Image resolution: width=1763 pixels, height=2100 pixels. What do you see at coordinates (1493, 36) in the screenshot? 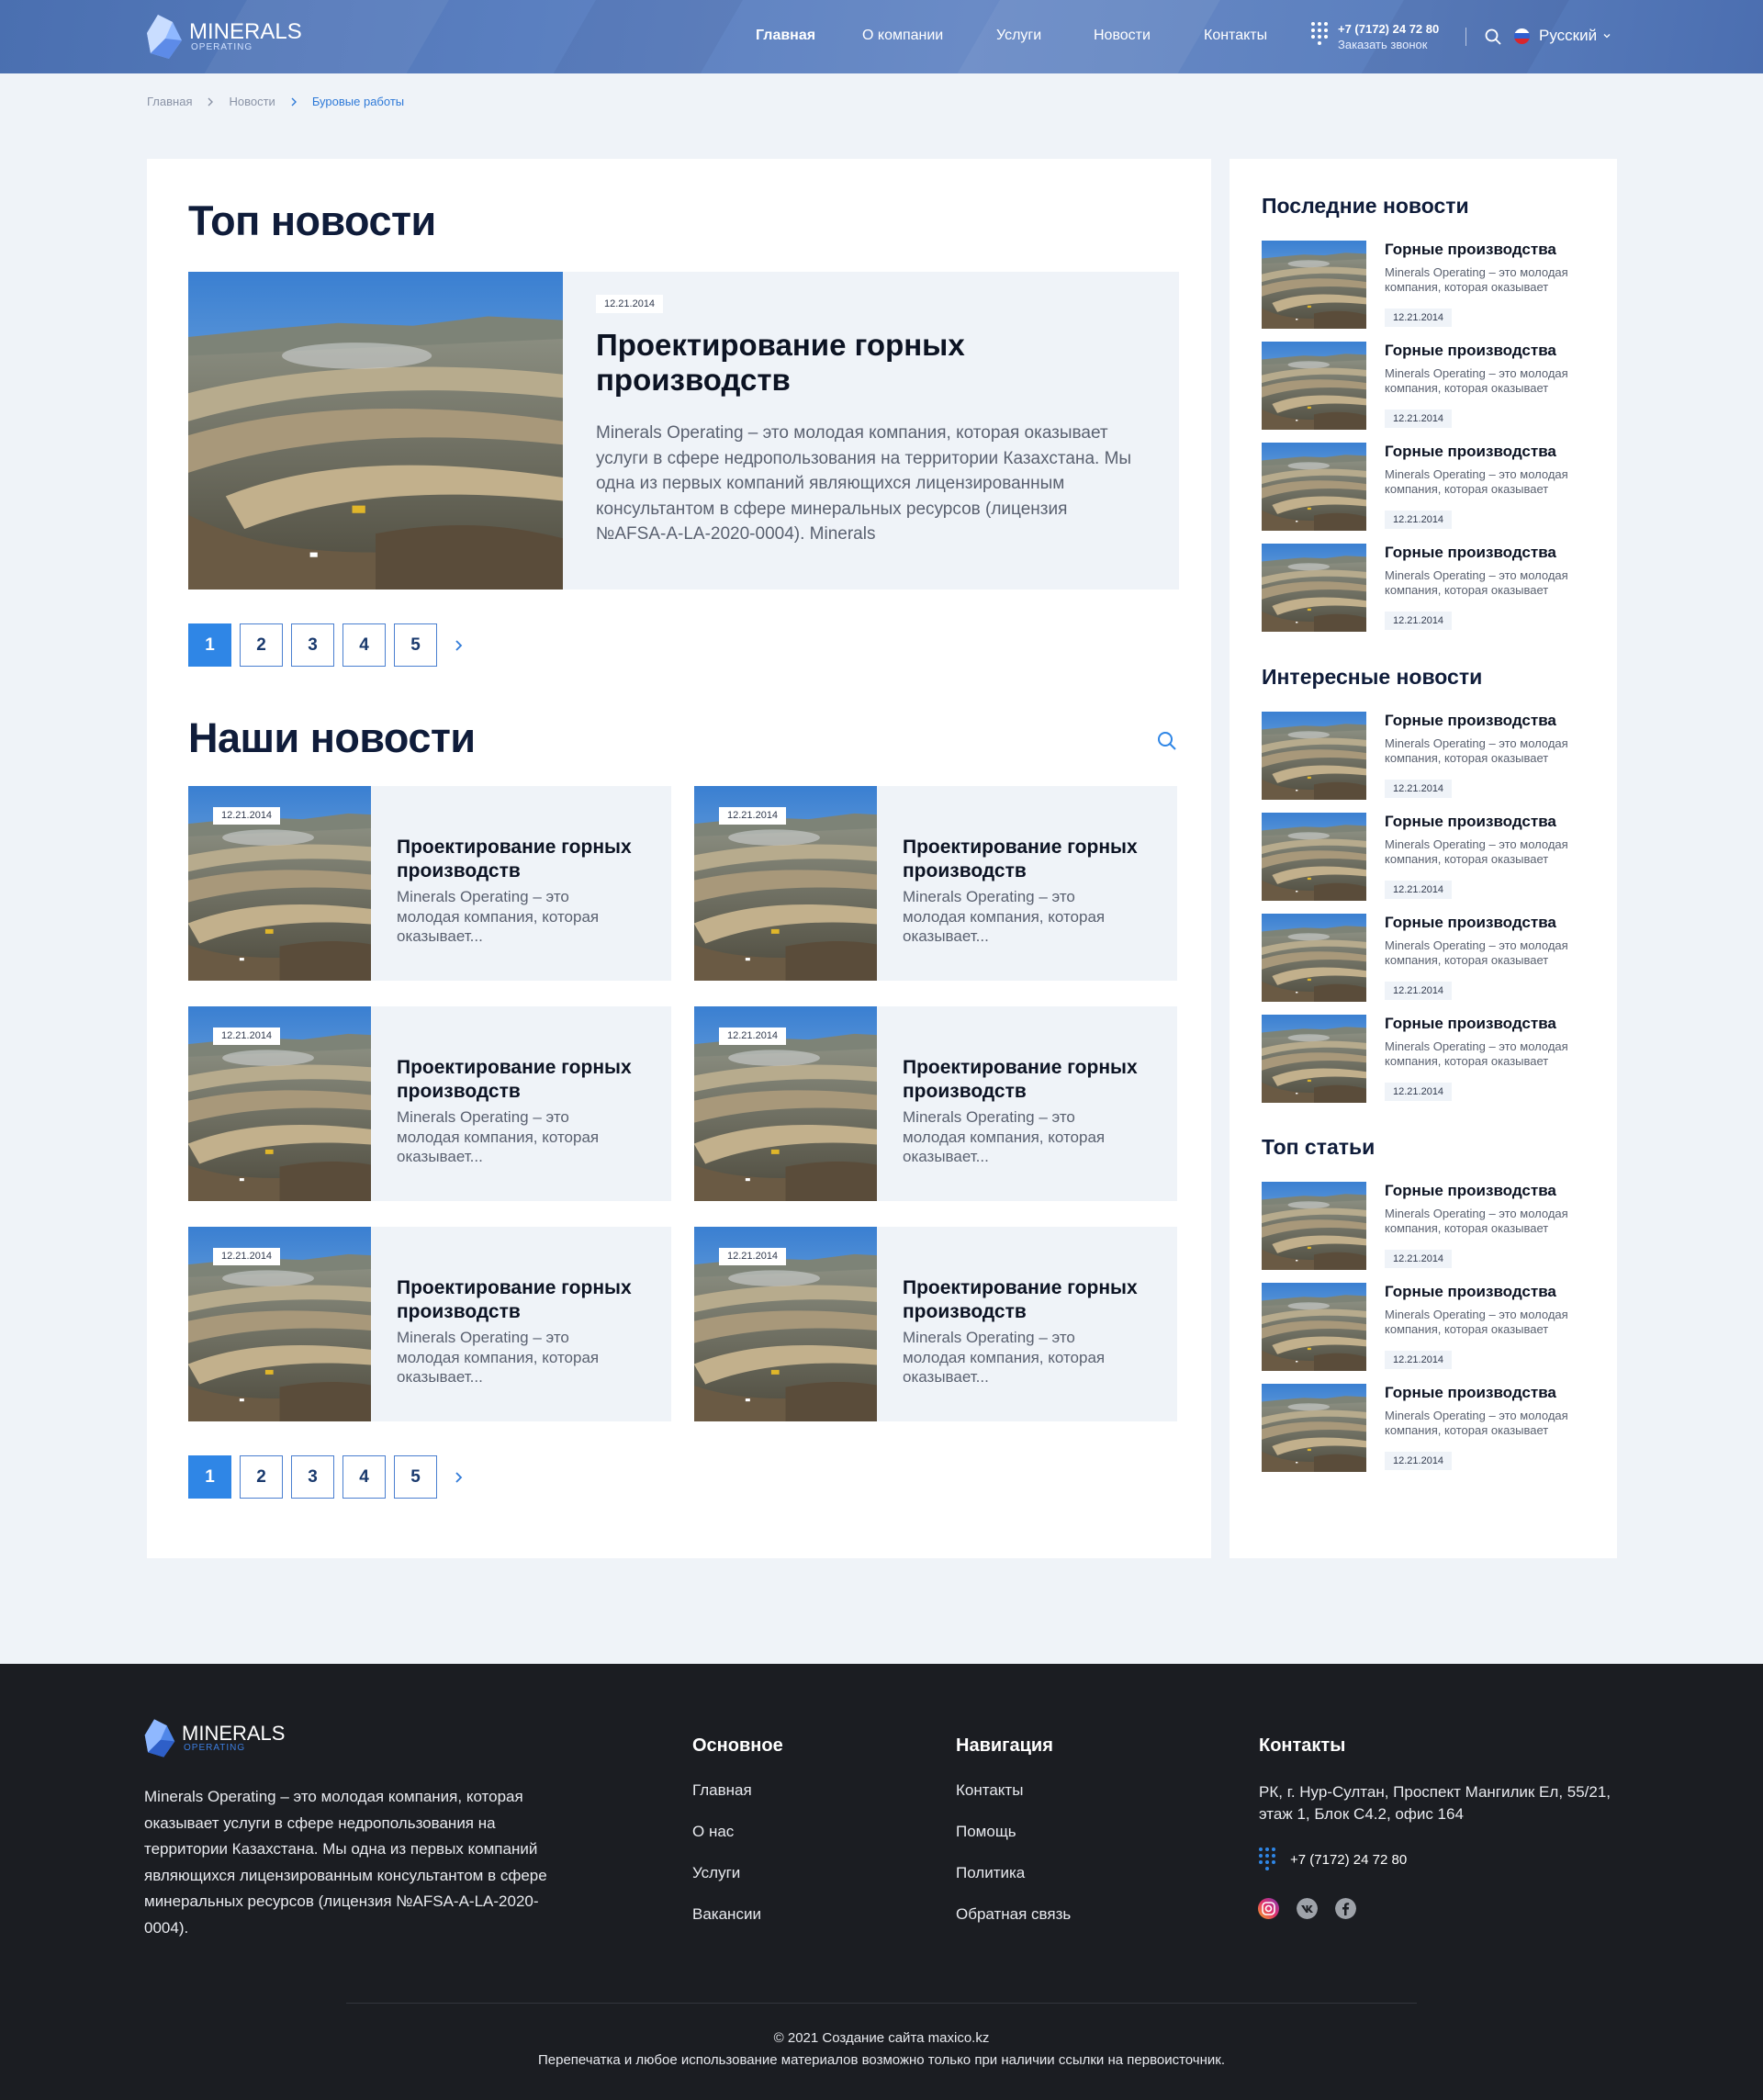
I see `search-icon` at bounding box center [1493, 36].